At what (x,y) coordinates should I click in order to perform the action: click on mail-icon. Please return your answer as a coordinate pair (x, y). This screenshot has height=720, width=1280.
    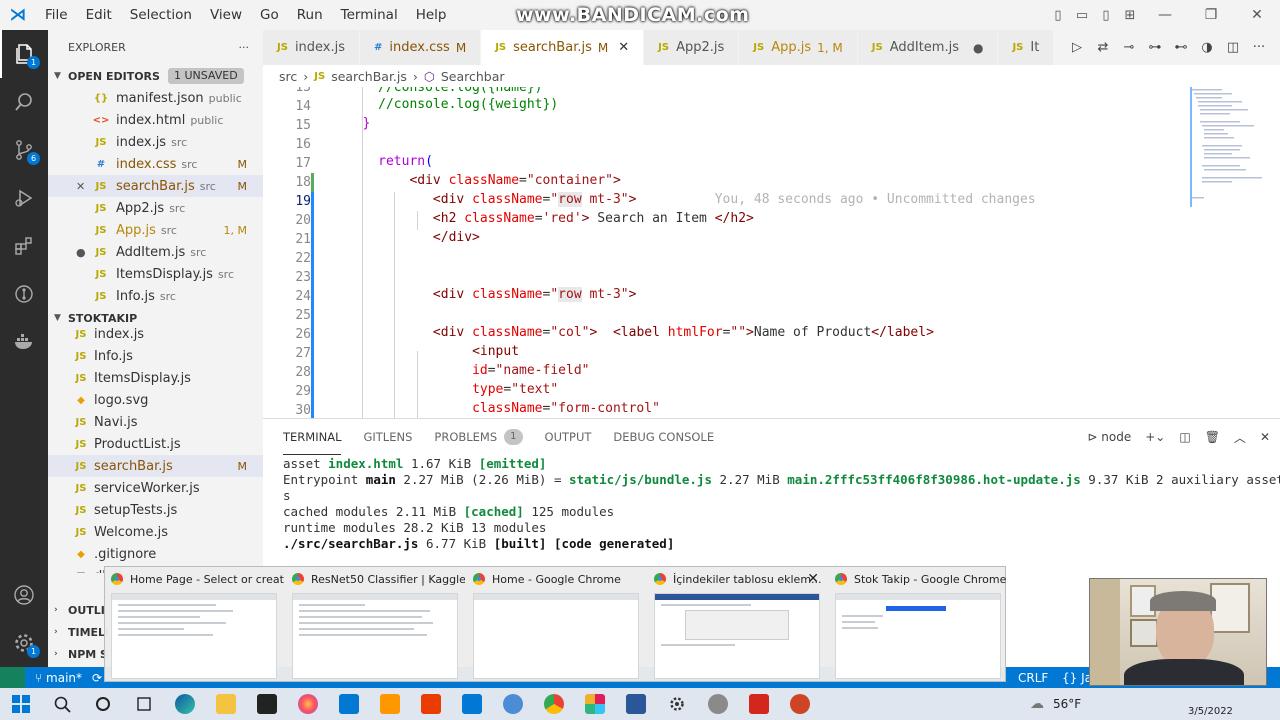
    Looking at the image, I should click on (348, 704).